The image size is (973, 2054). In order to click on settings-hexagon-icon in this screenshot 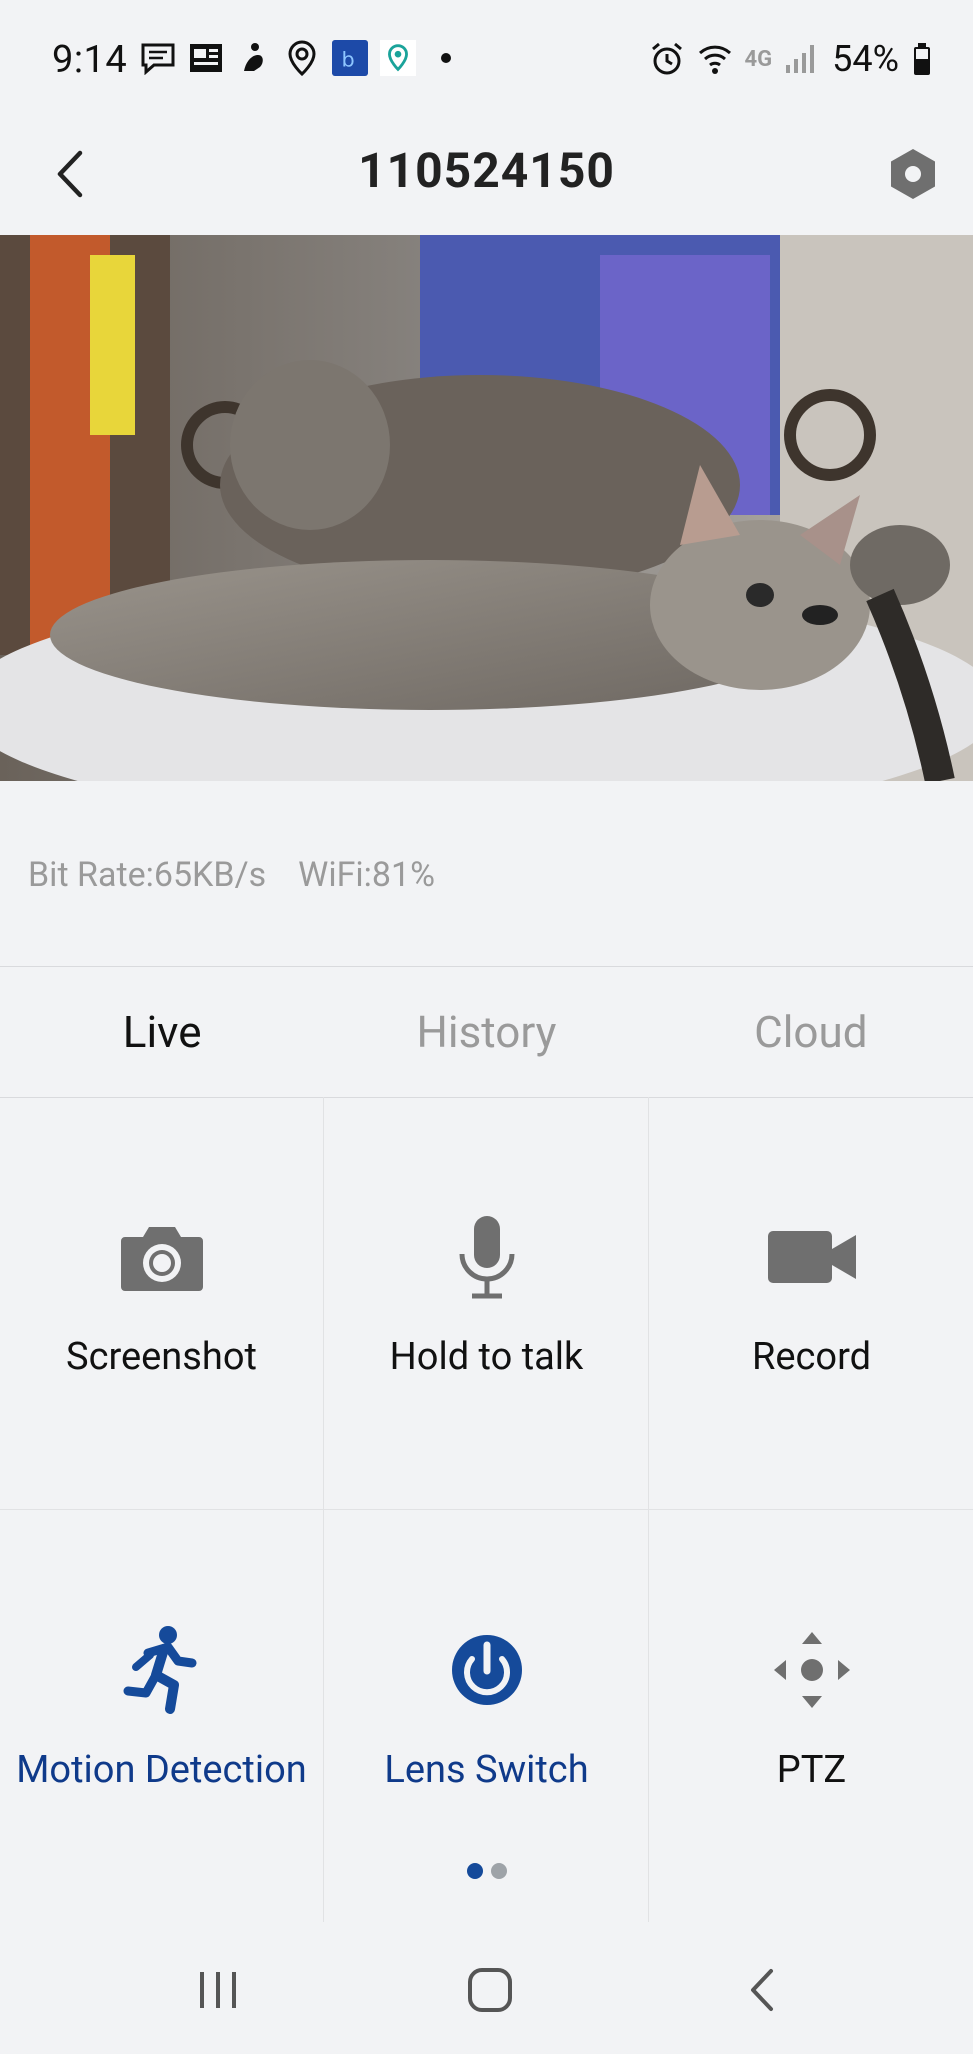, I will do `click(913, 174)`.